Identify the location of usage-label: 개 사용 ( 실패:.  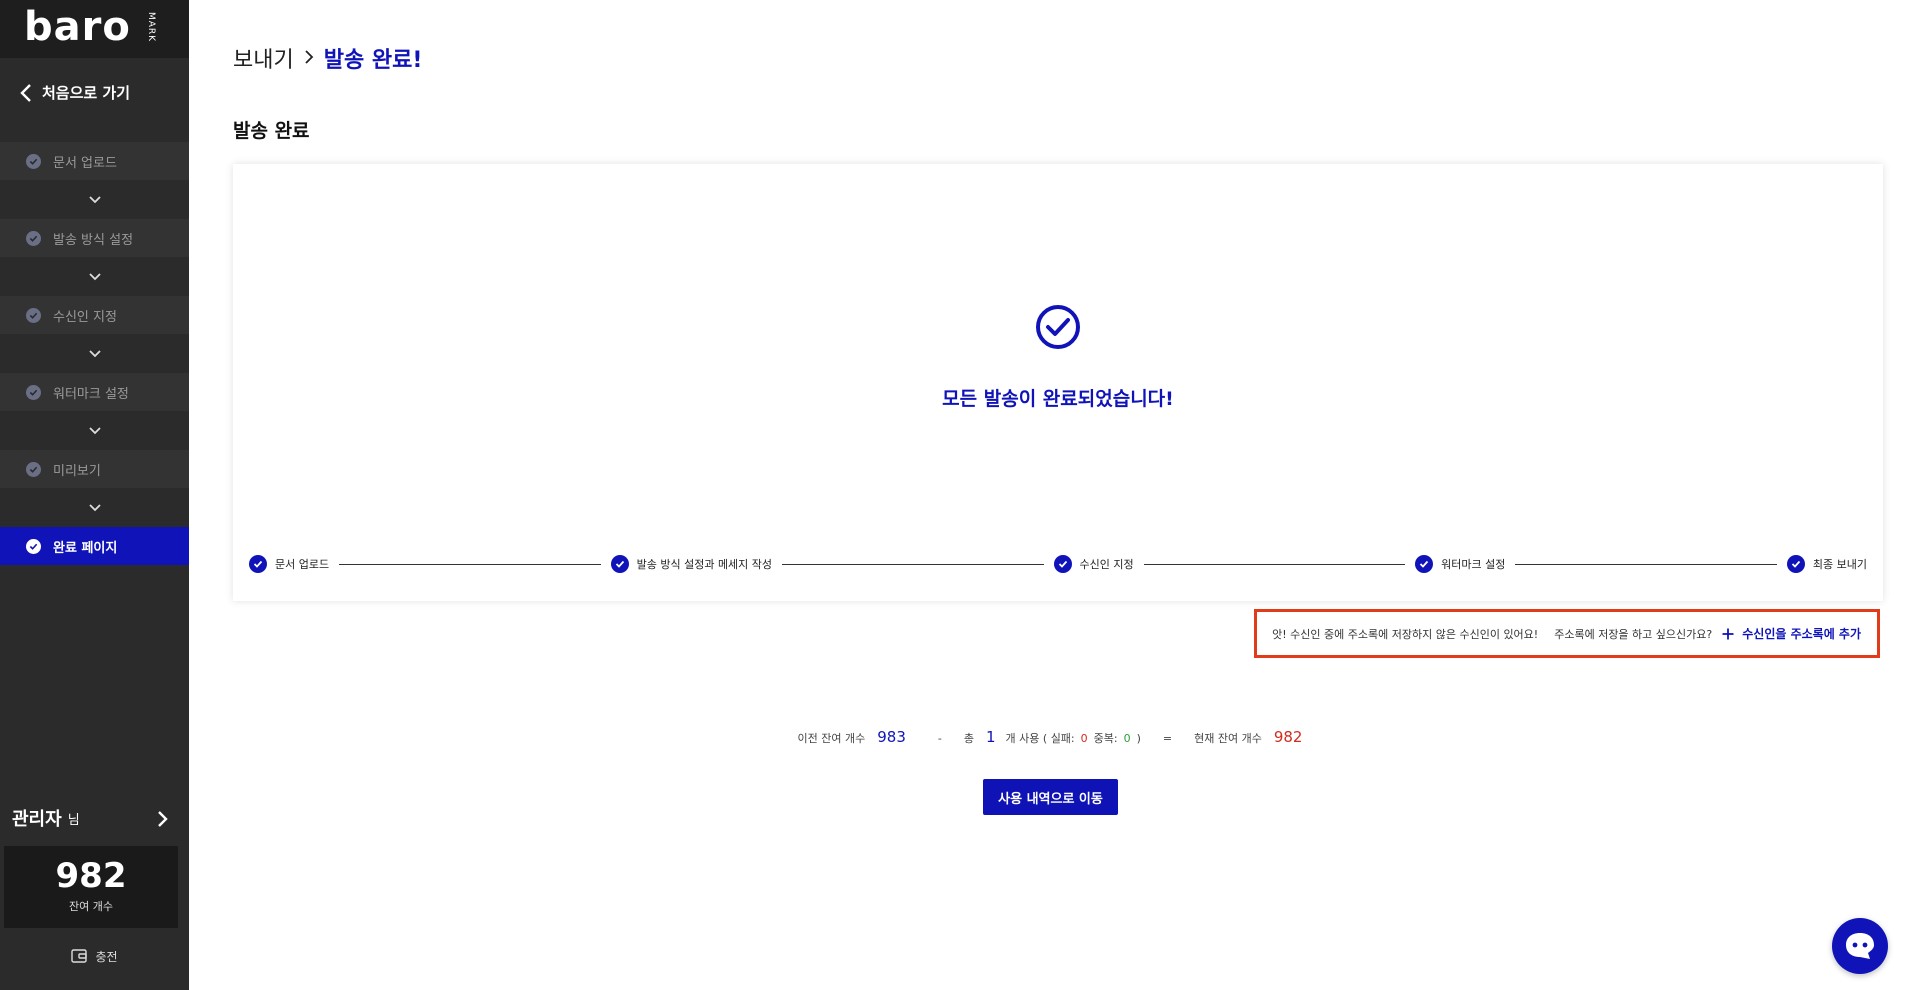
(1040, 738).